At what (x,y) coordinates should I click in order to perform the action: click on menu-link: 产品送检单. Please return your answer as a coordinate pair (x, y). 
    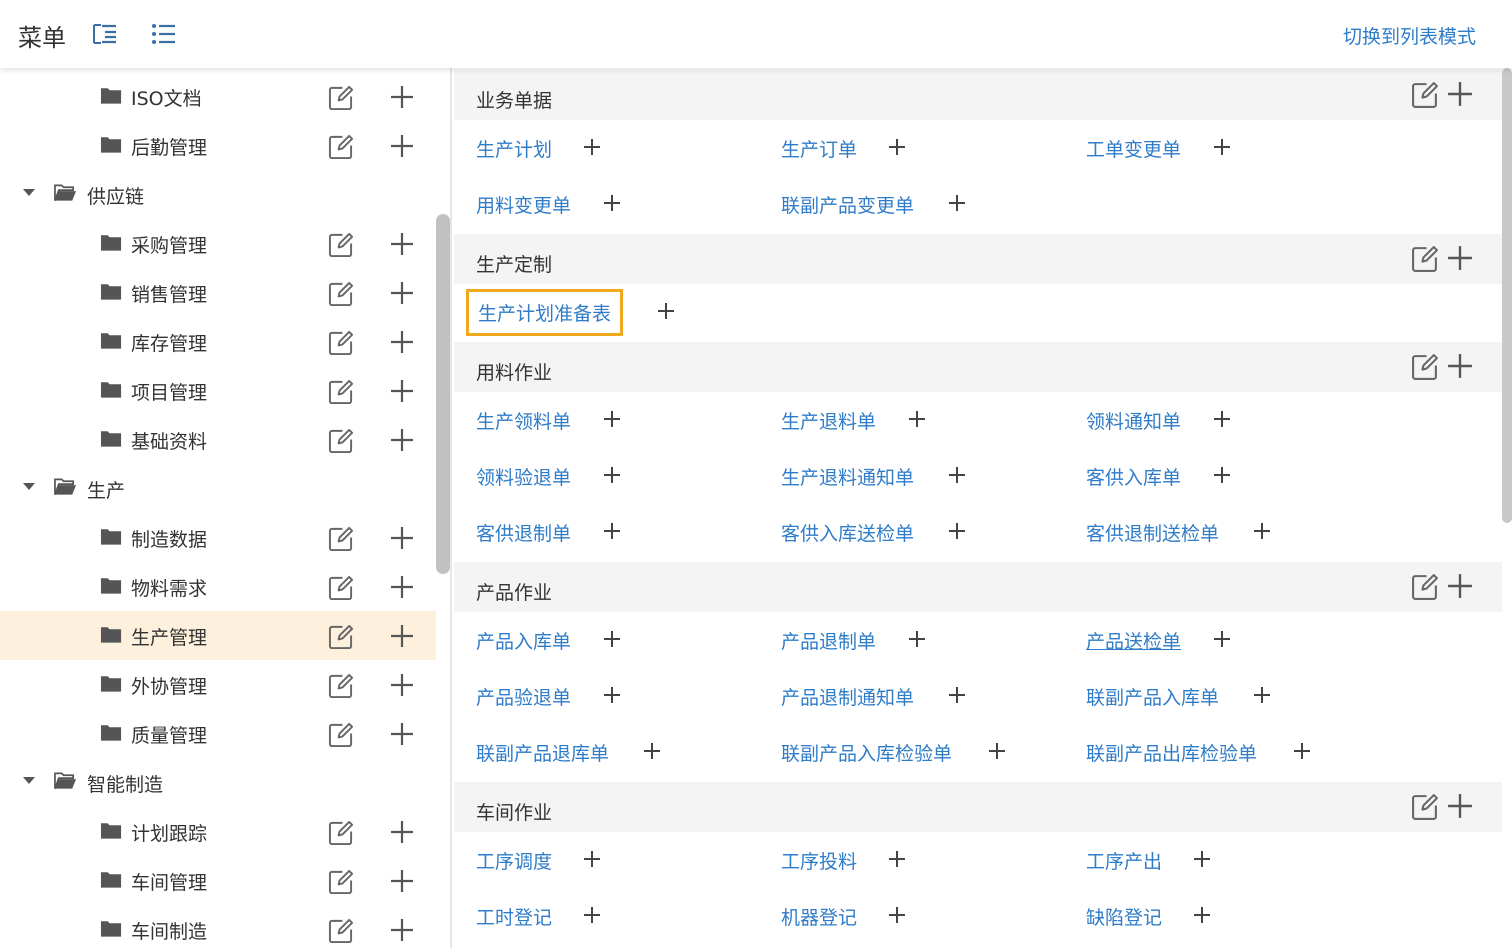
    Looking at the image, I should click on (1133, 640).